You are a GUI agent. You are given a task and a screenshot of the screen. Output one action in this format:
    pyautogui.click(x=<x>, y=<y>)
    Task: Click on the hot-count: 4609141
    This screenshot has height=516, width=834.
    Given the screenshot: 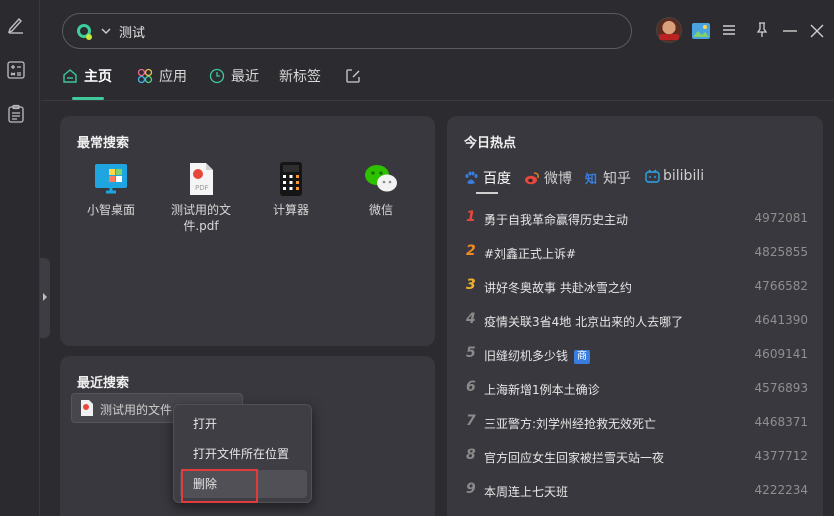 What is the action you would take?
    pyautogui.click(x=781, y=354)
    